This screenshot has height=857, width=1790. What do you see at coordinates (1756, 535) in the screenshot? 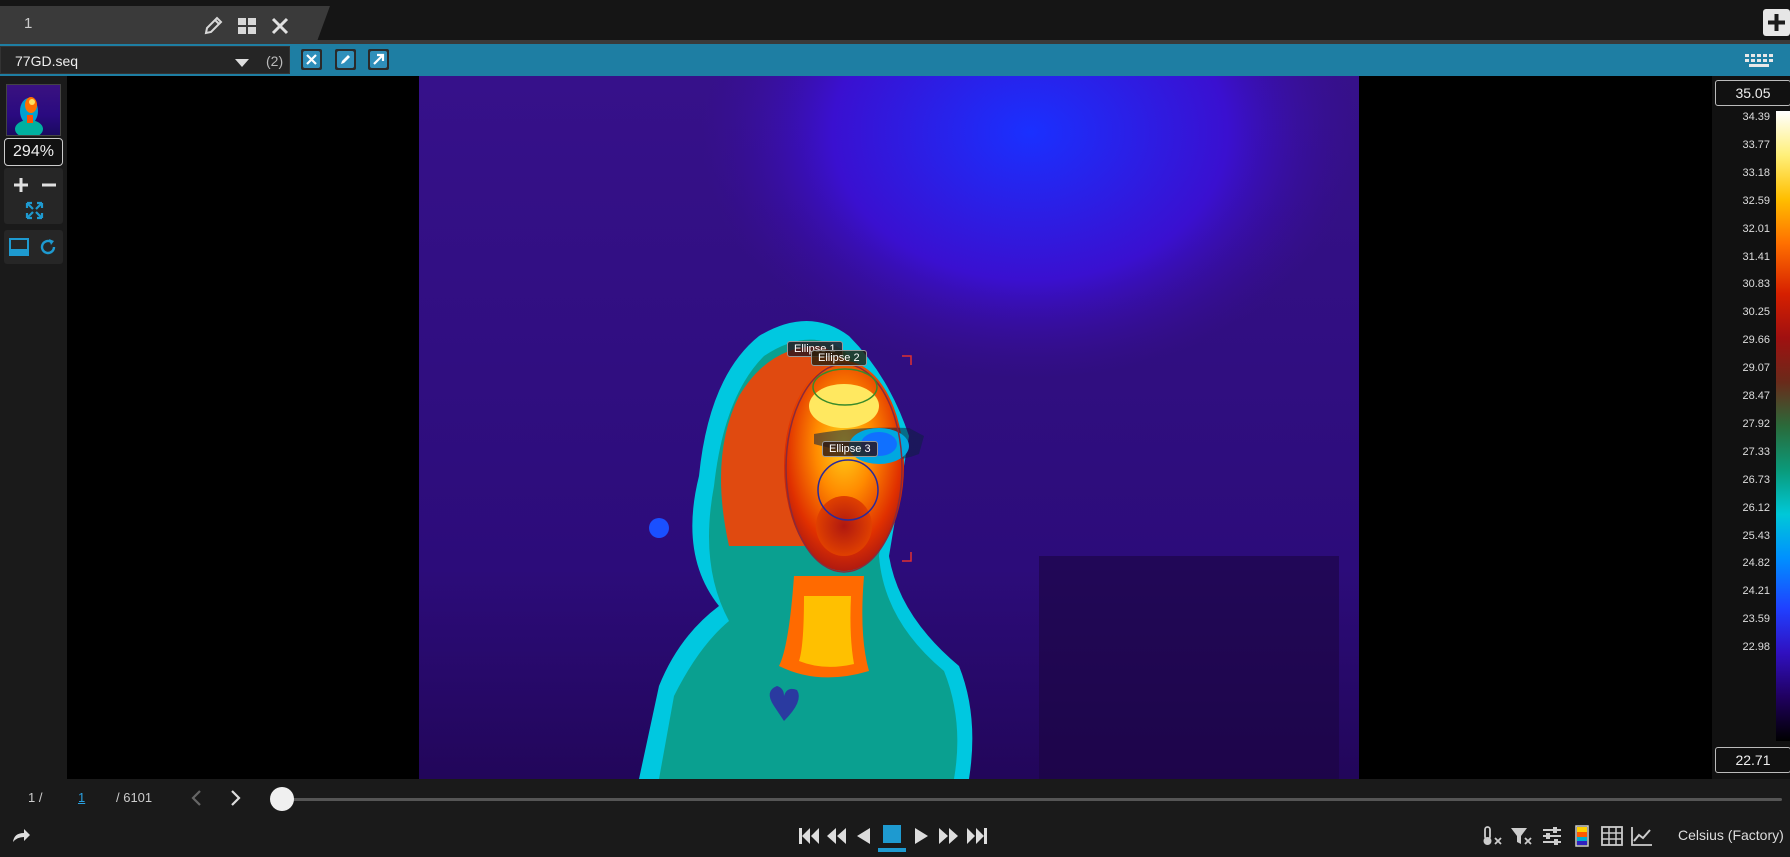
I see `scale-tick: 25.43` at bounding box center [1756, 535].